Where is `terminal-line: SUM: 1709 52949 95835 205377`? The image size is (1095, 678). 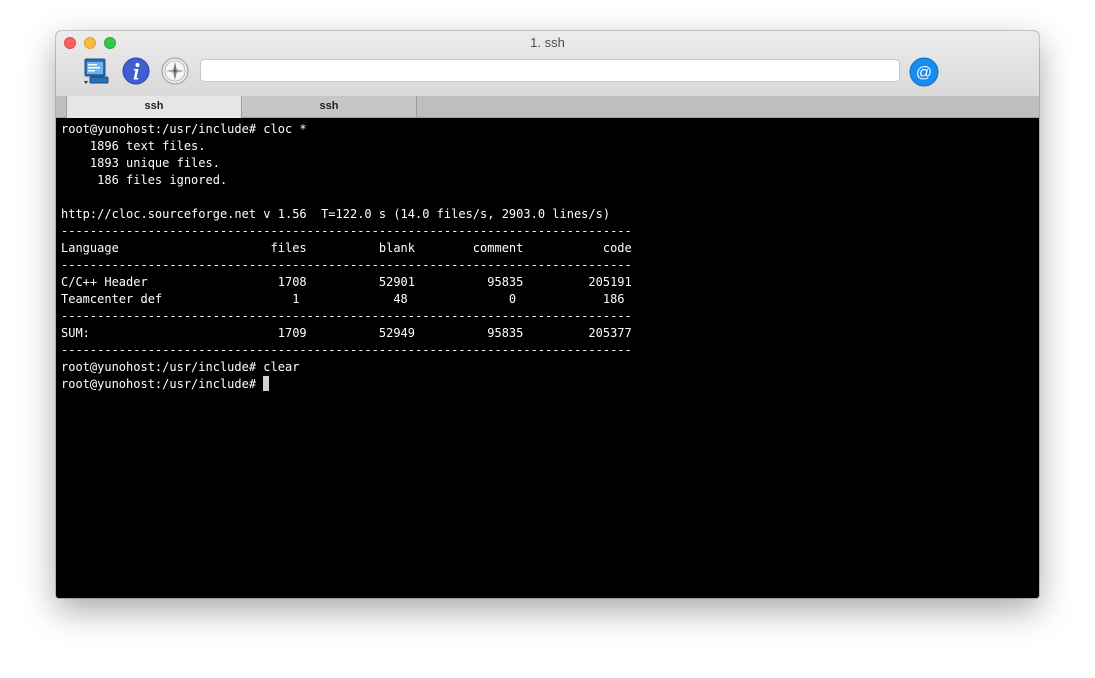
terminal-line: SUM: 1709 52949 95835 205377 is located at coordinates (346, 333).